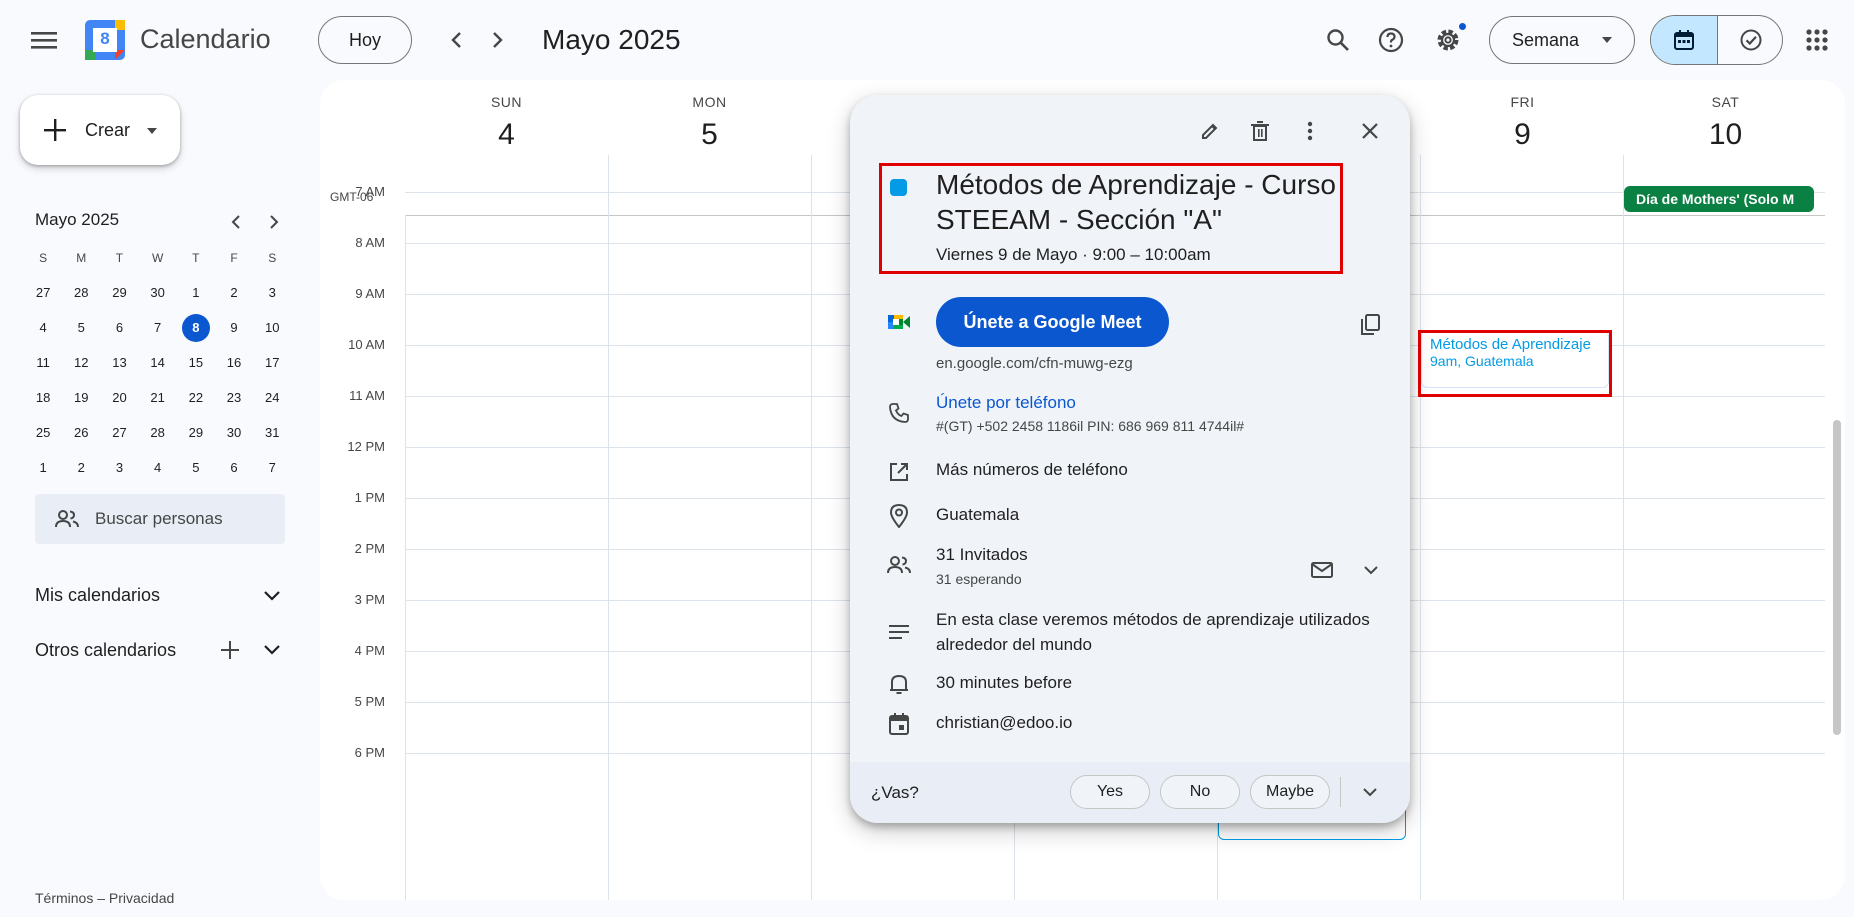 The image size is (1854, 917). I want to click on help-button, so click(1391, 40).